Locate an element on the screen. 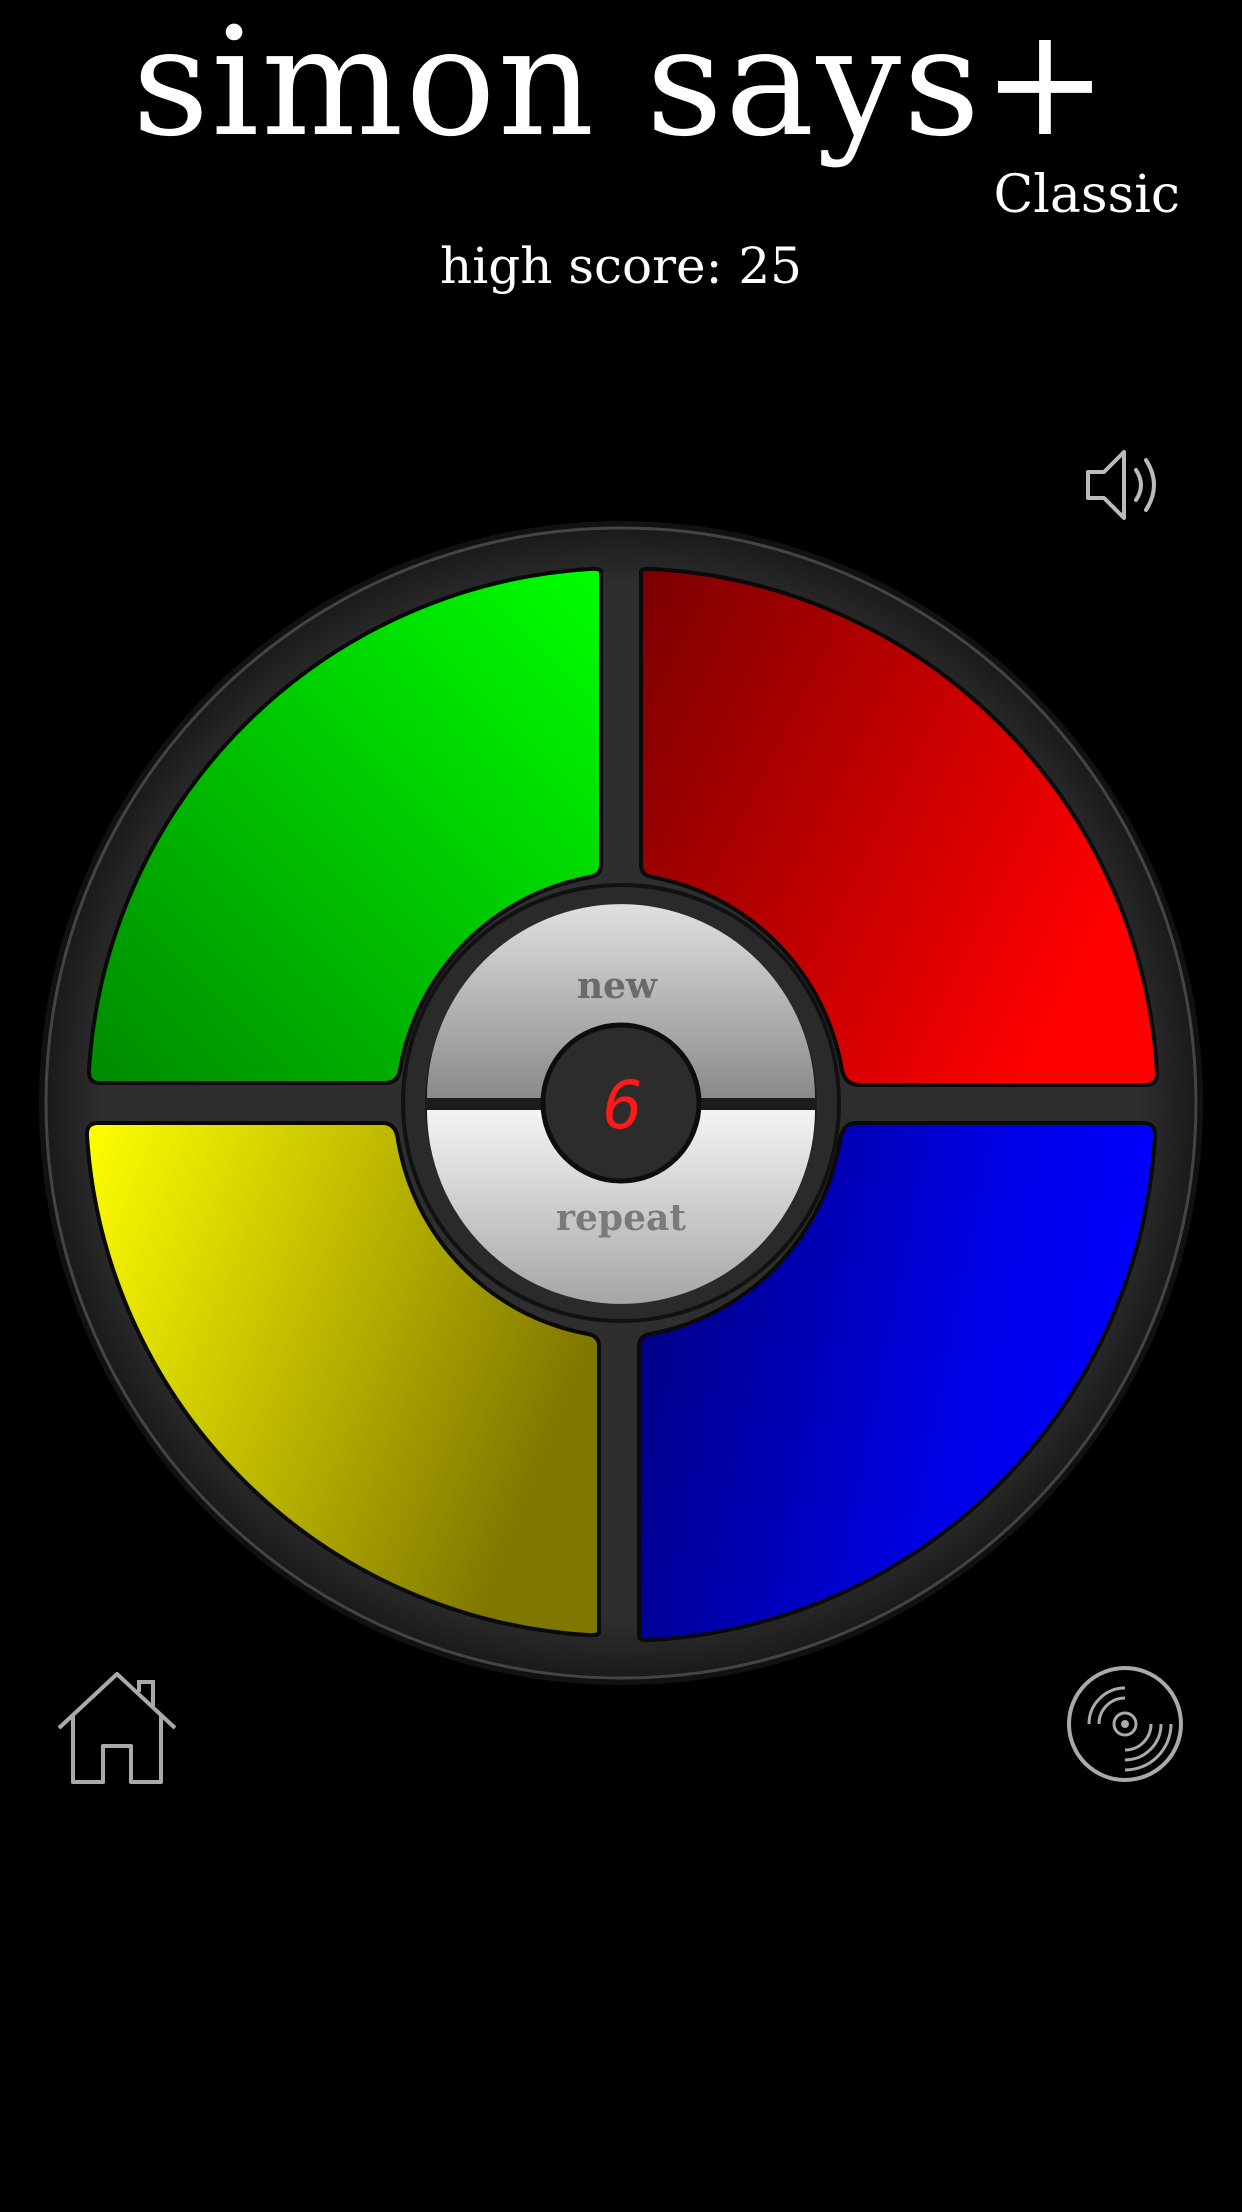  new-button-label: new is located at coordinates (617, 986).